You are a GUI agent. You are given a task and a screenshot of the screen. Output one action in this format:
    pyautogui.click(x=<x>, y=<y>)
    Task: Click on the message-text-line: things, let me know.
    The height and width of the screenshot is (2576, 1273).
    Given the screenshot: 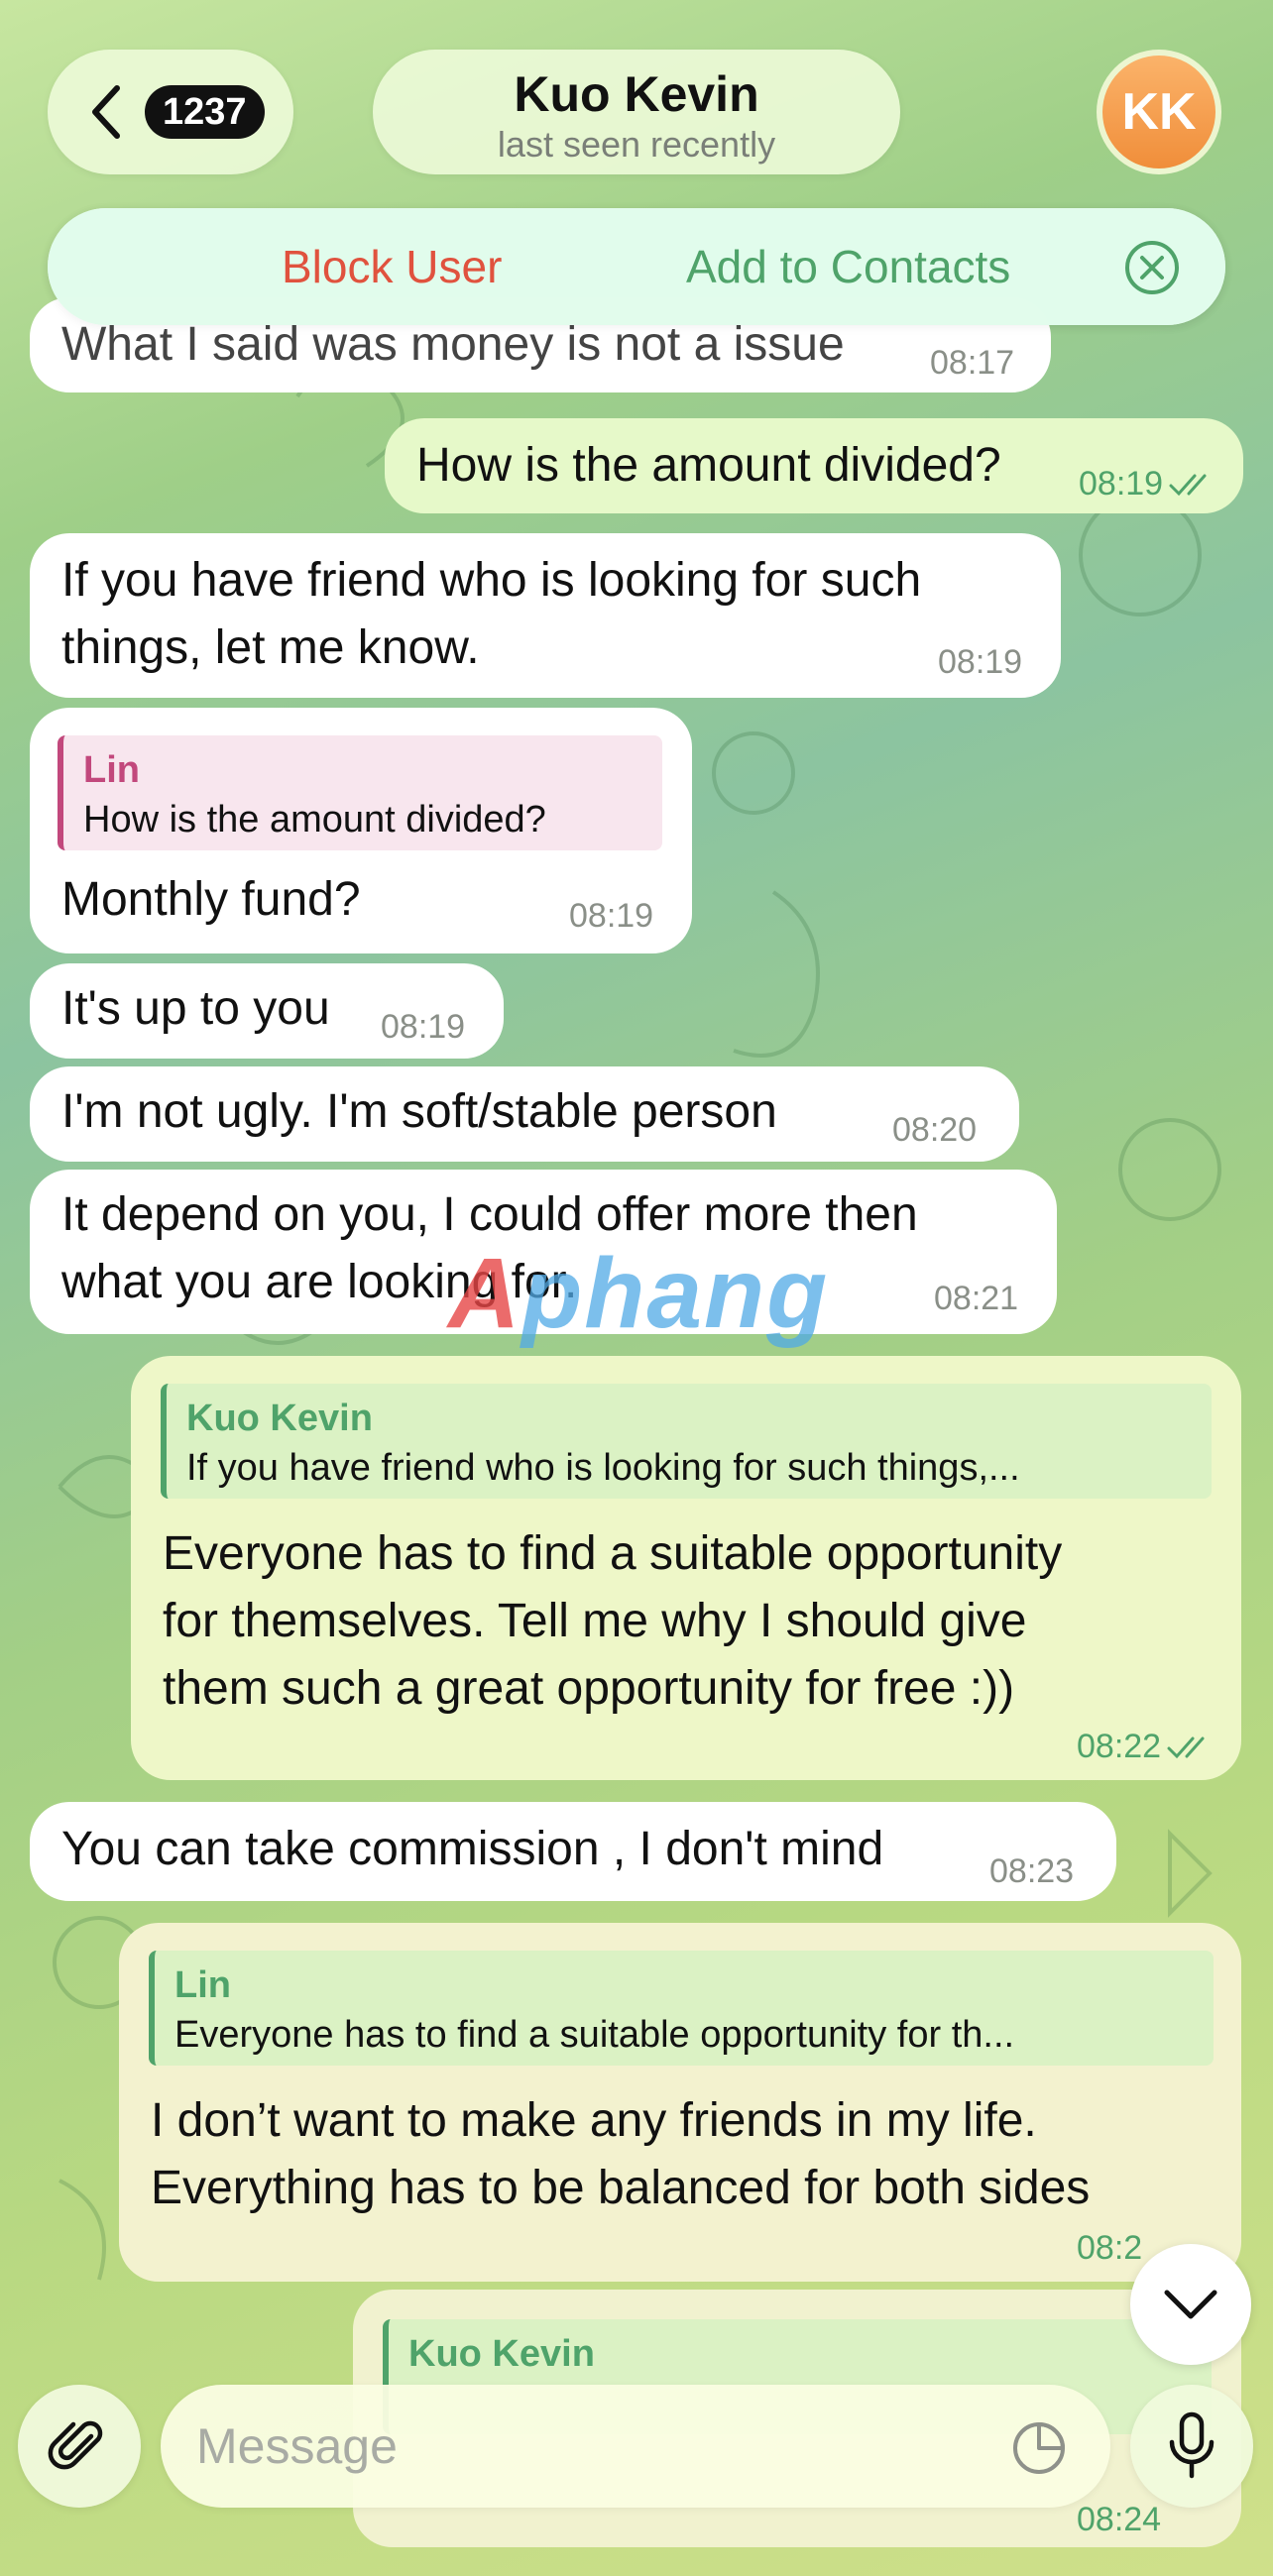 What is the action you would take?
    pyautogui.click(x=270, y=647)
    